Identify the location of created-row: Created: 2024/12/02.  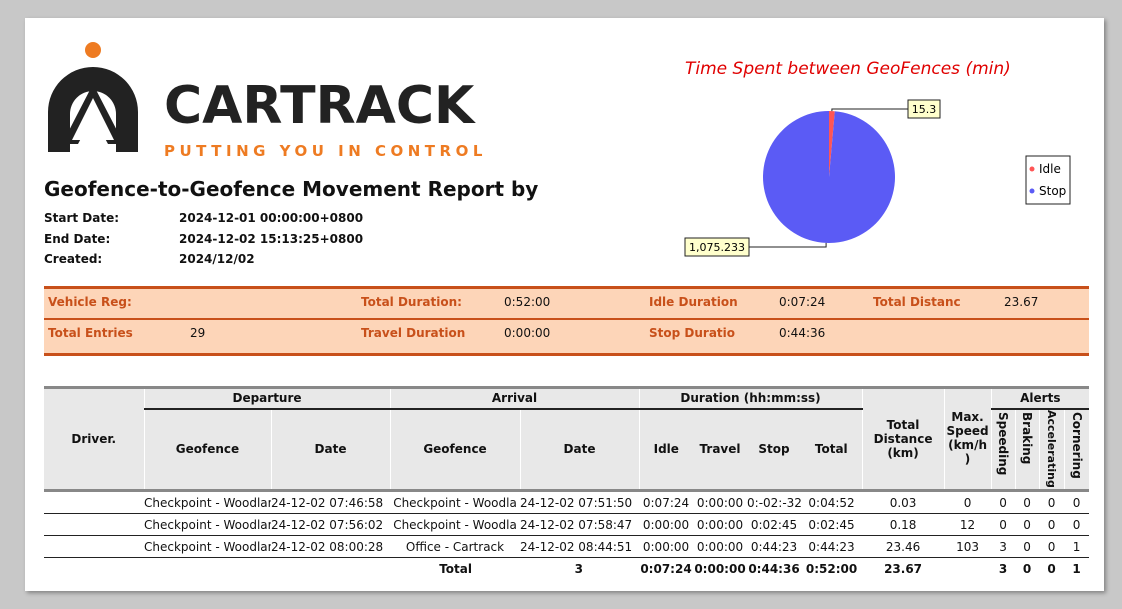
(149, 259).